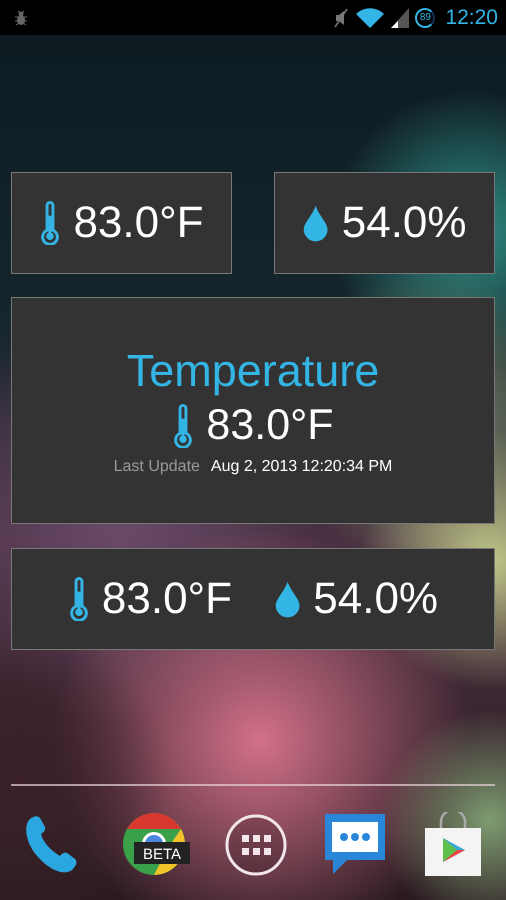 The width and height of the screenshot is (506, 900). I want to click on last-update-time: Aug 2, 2013 12:20:34 PM, so click(301, 467).